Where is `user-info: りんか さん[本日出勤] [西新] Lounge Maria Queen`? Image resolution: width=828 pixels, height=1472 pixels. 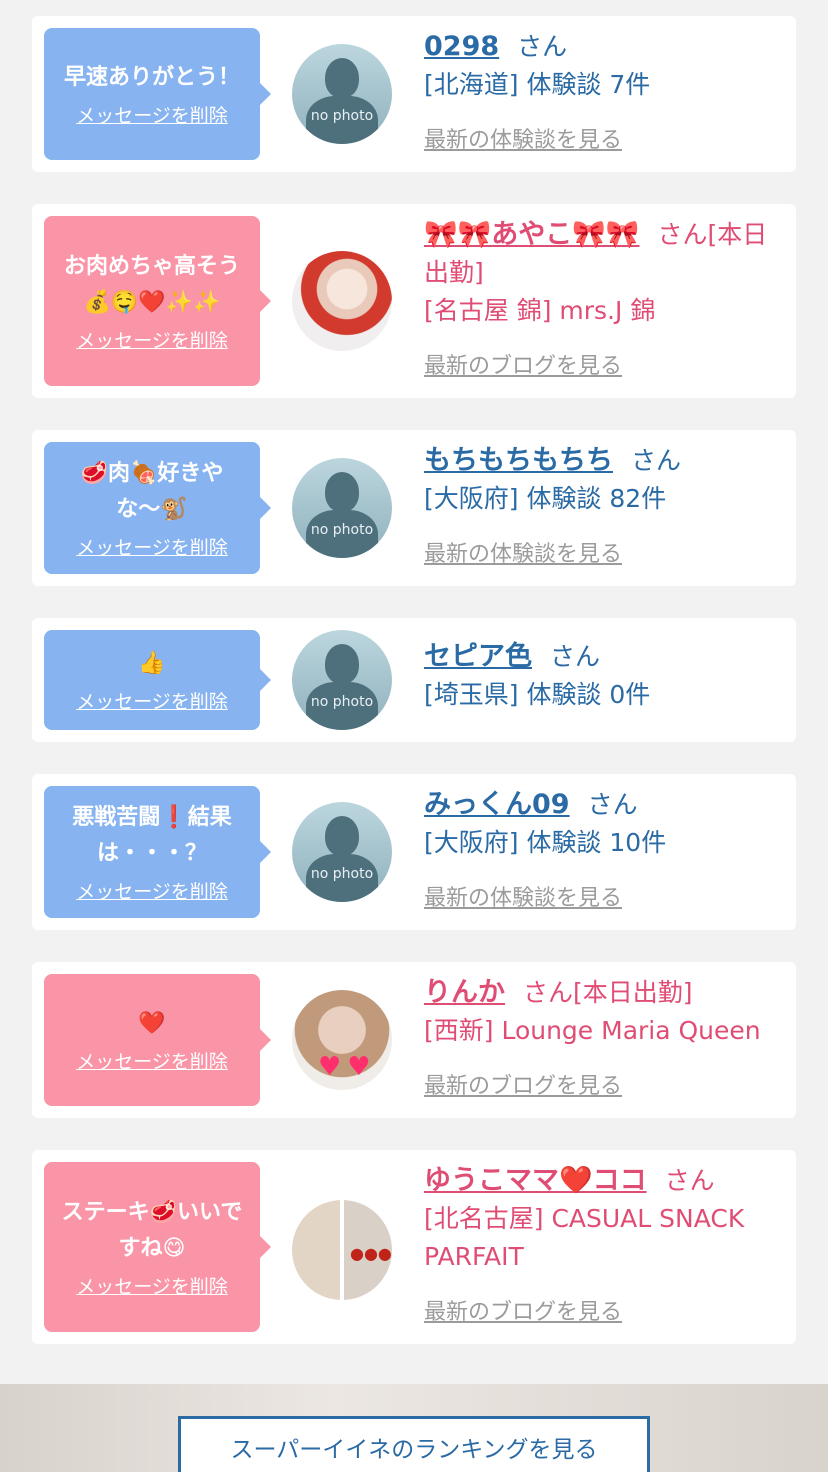
user-info: りんか さん[本日出勤] [西新] Lounge Maria Queen is located at coordinates (604, 1012).